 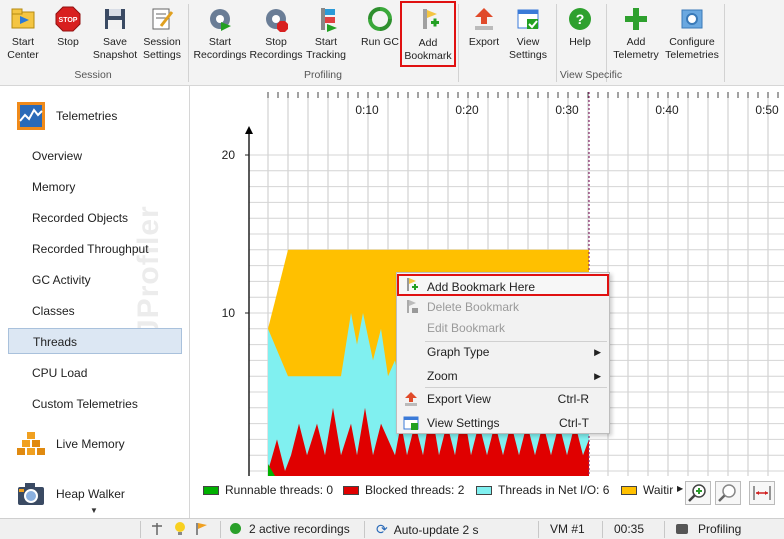 What do you see at coordinates (720, 529) in the screenshot?
I see `profiling-mode-label: Profiling` at bounding box center [720, 529].